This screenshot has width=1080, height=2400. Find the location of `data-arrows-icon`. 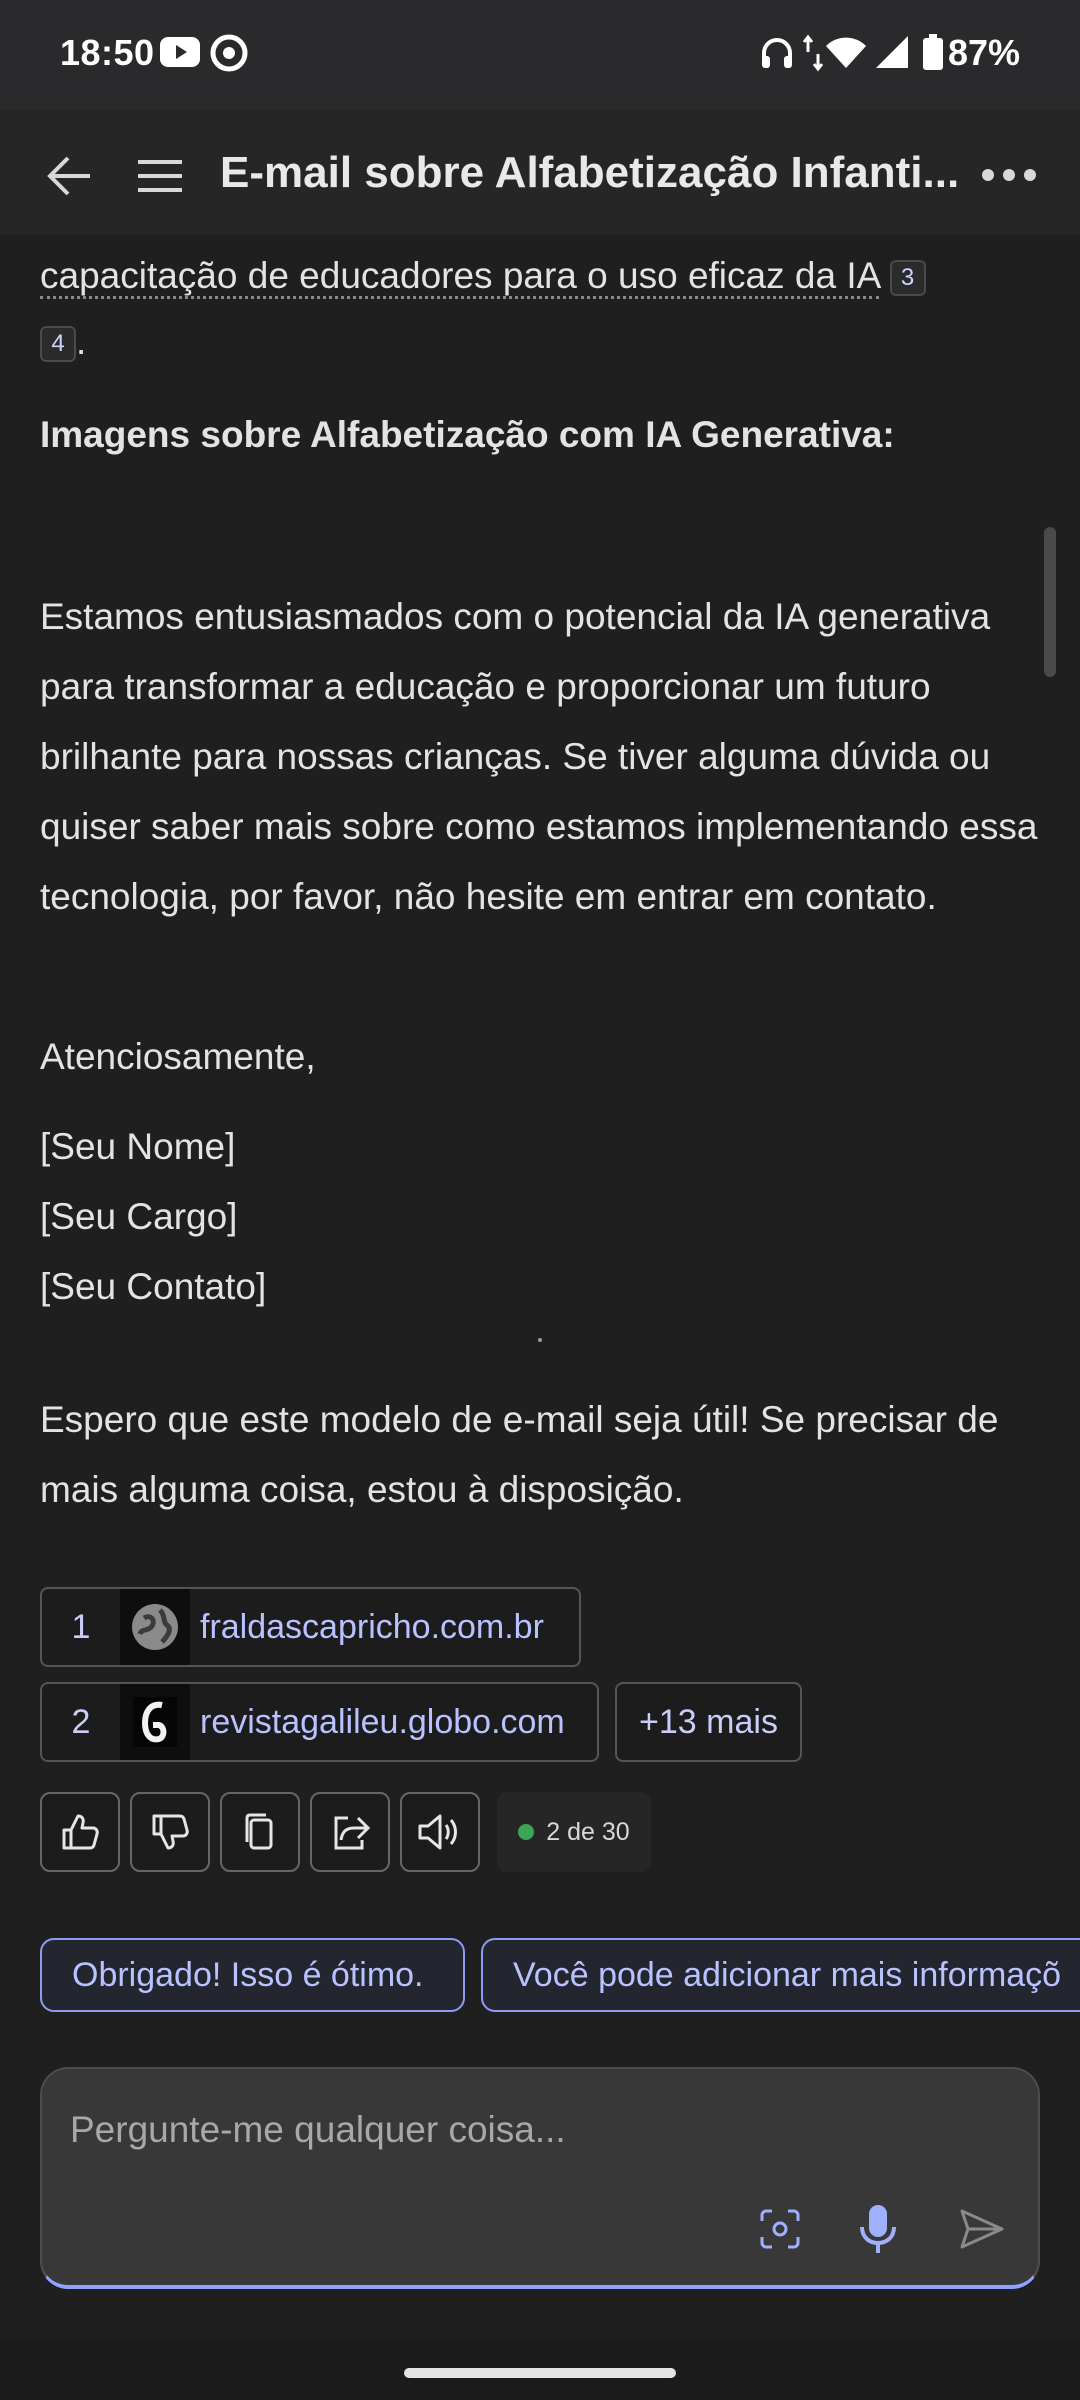

data-arrows-icon is located at coordinates (813, 55).